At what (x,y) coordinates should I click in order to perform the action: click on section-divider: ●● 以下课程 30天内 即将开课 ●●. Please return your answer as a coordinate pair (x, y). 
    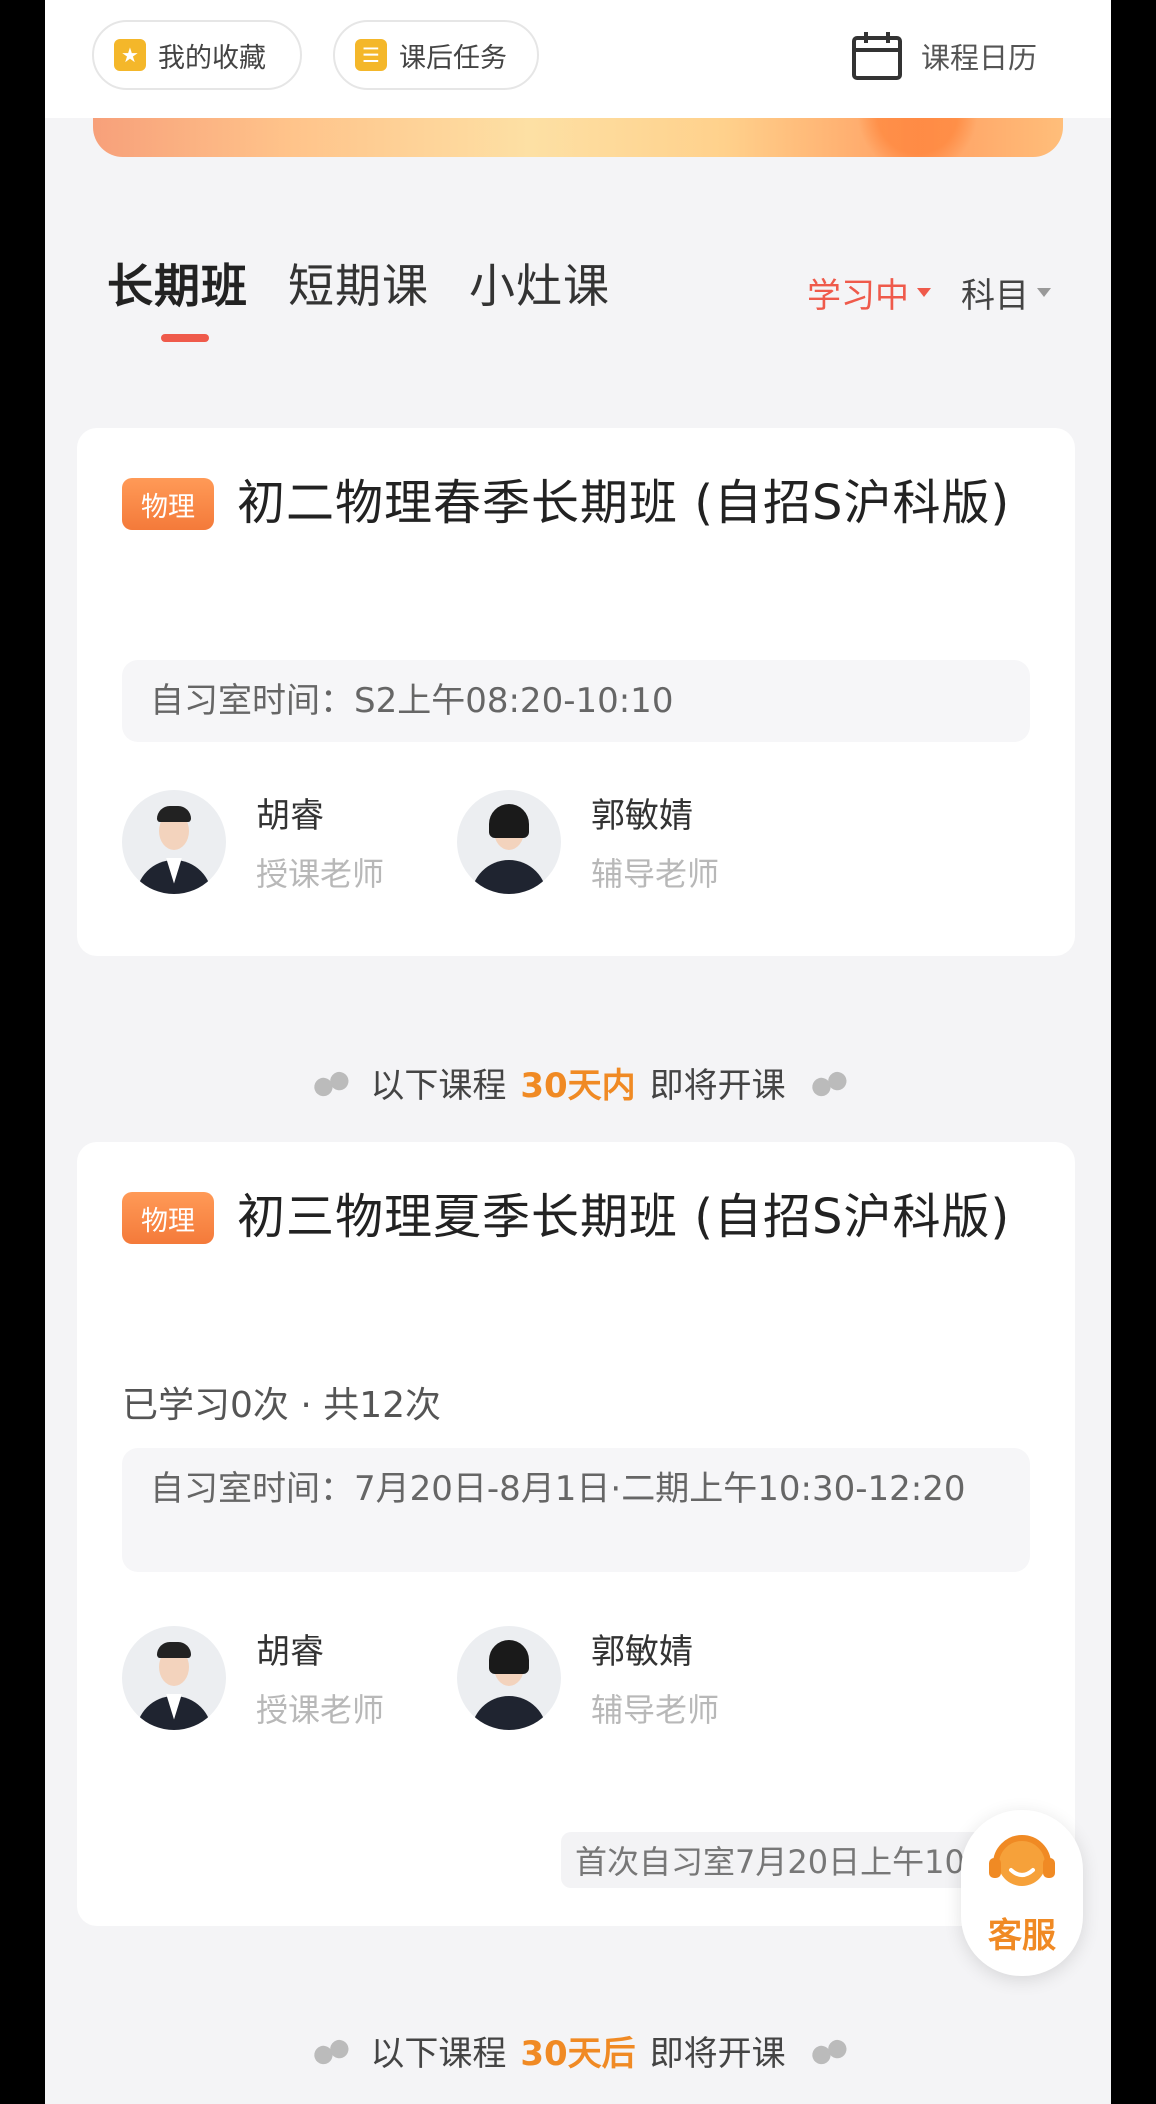
    Looking at the image, I should click on (578, 1082).